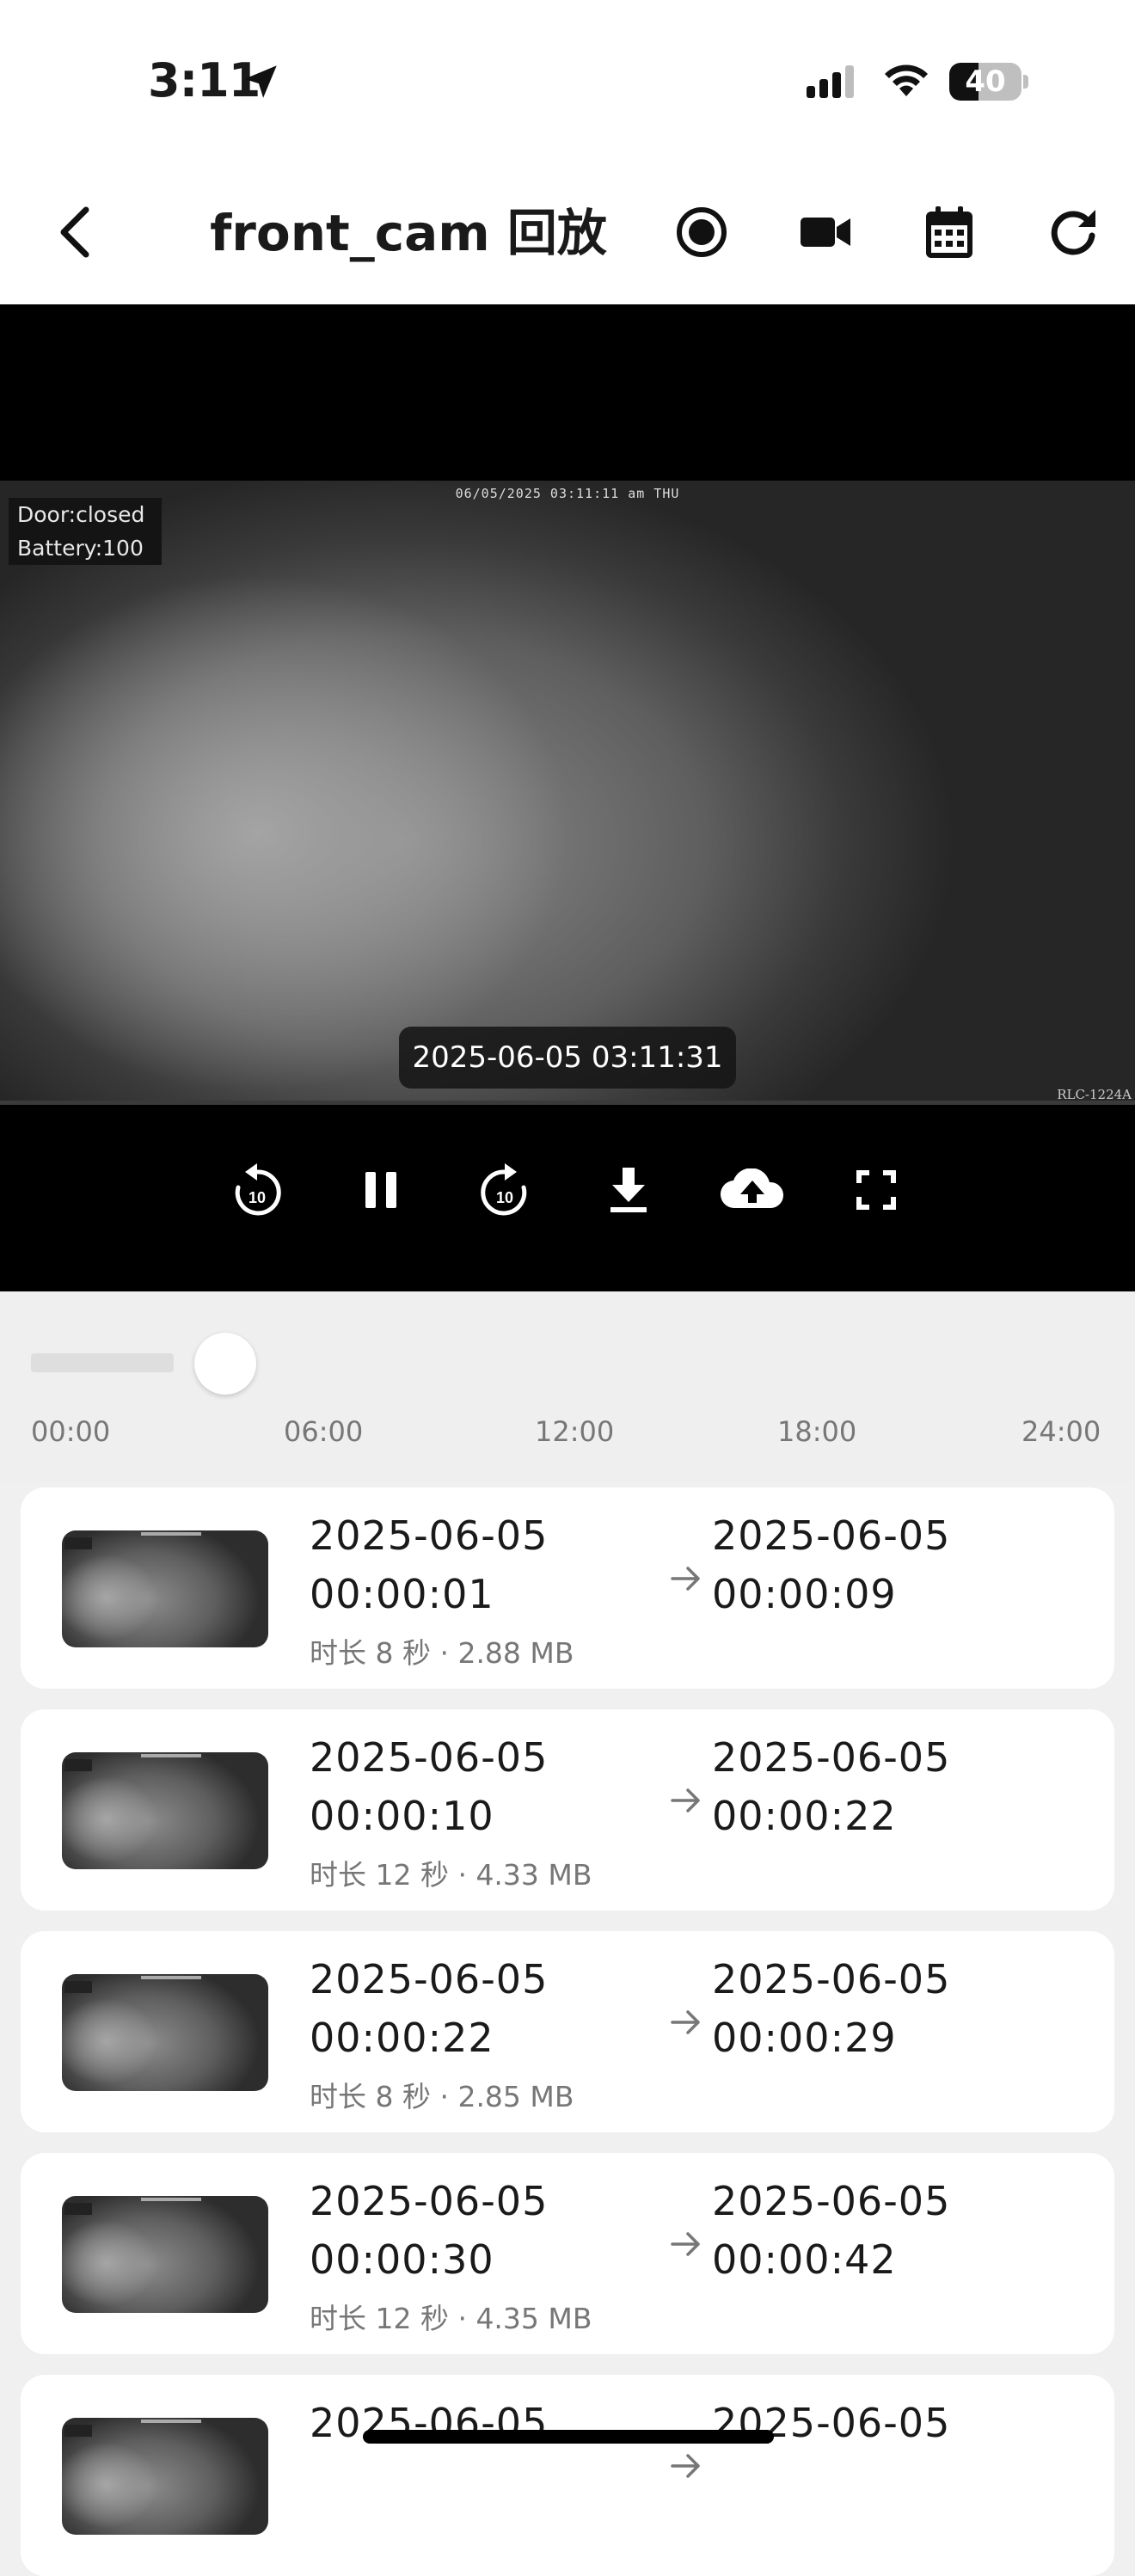 The image size is (1135, 2576). Describe the element at coordinates (906, 80) in the screenshot. I see `wifi-icon` at that location.